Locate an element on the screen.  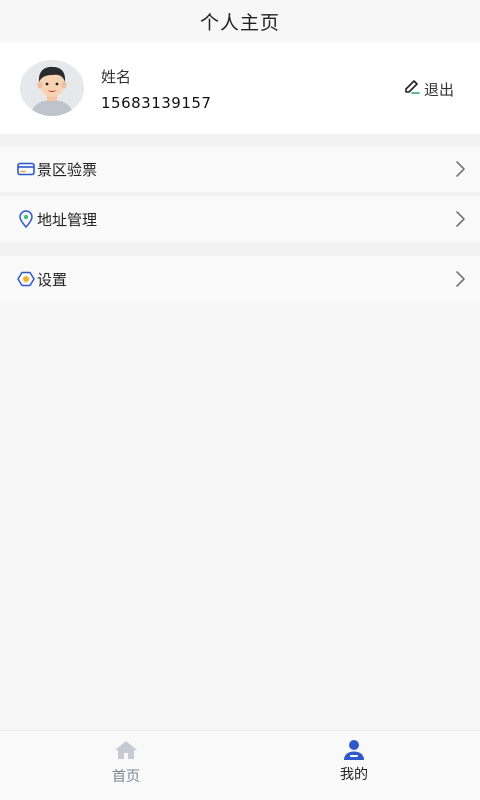
logout-button: 退出 is located at coordinates (428, 89).